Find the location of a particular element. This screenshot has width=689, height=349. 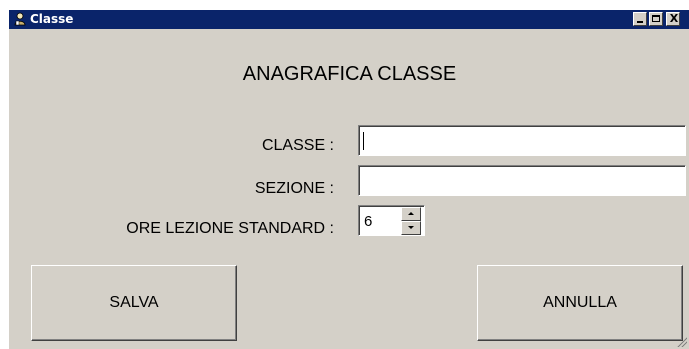

minimize-icon is located at coordinates (640, 22).